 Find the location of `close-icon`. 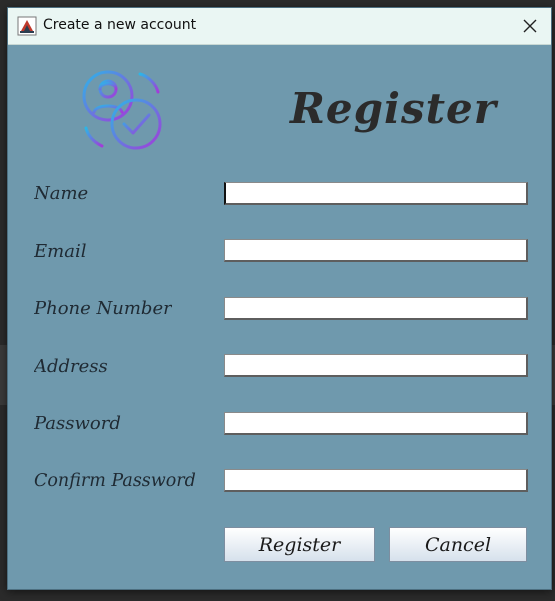

close-icon is located at coordinates (530, 26).